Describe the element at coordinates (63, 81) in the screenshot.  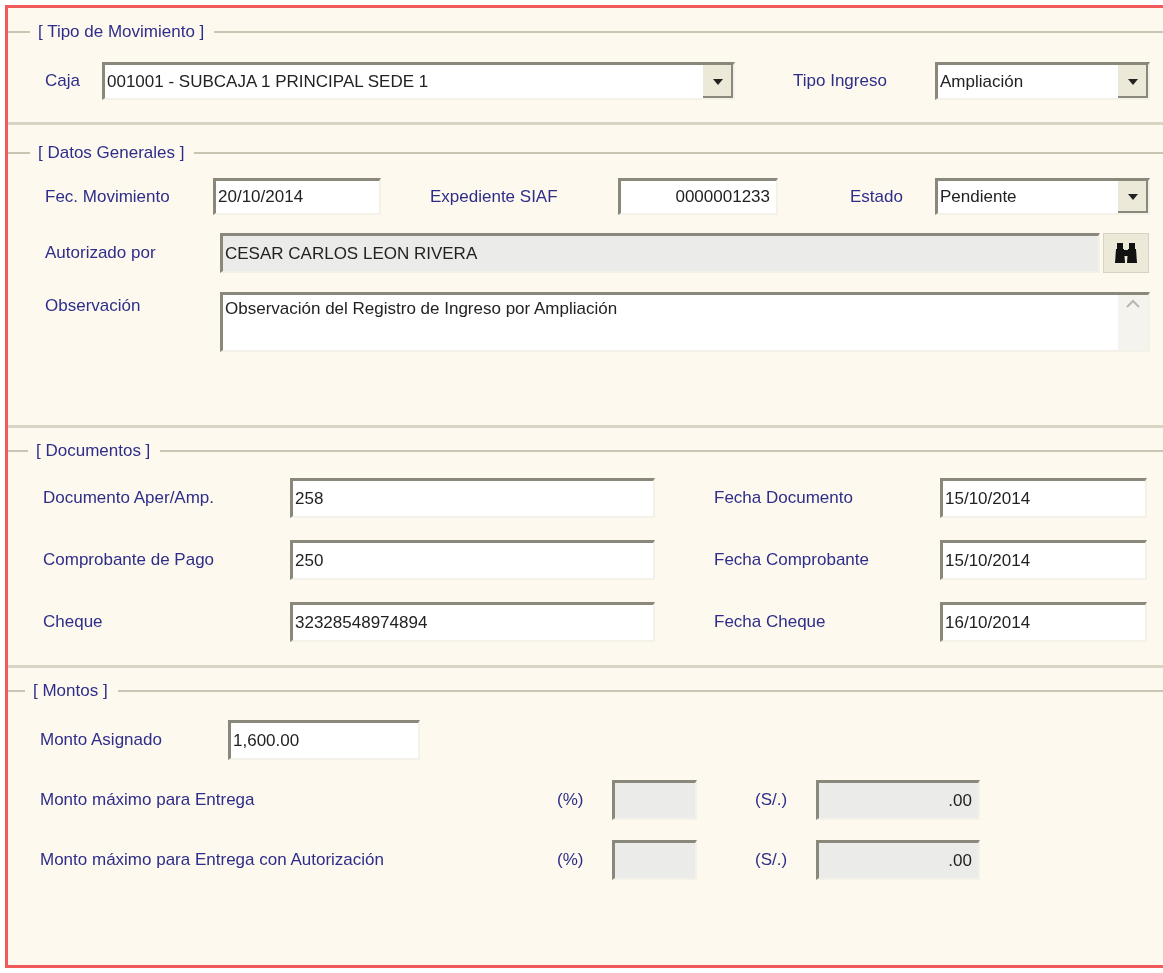
I see `field-label: Caja` at that location.